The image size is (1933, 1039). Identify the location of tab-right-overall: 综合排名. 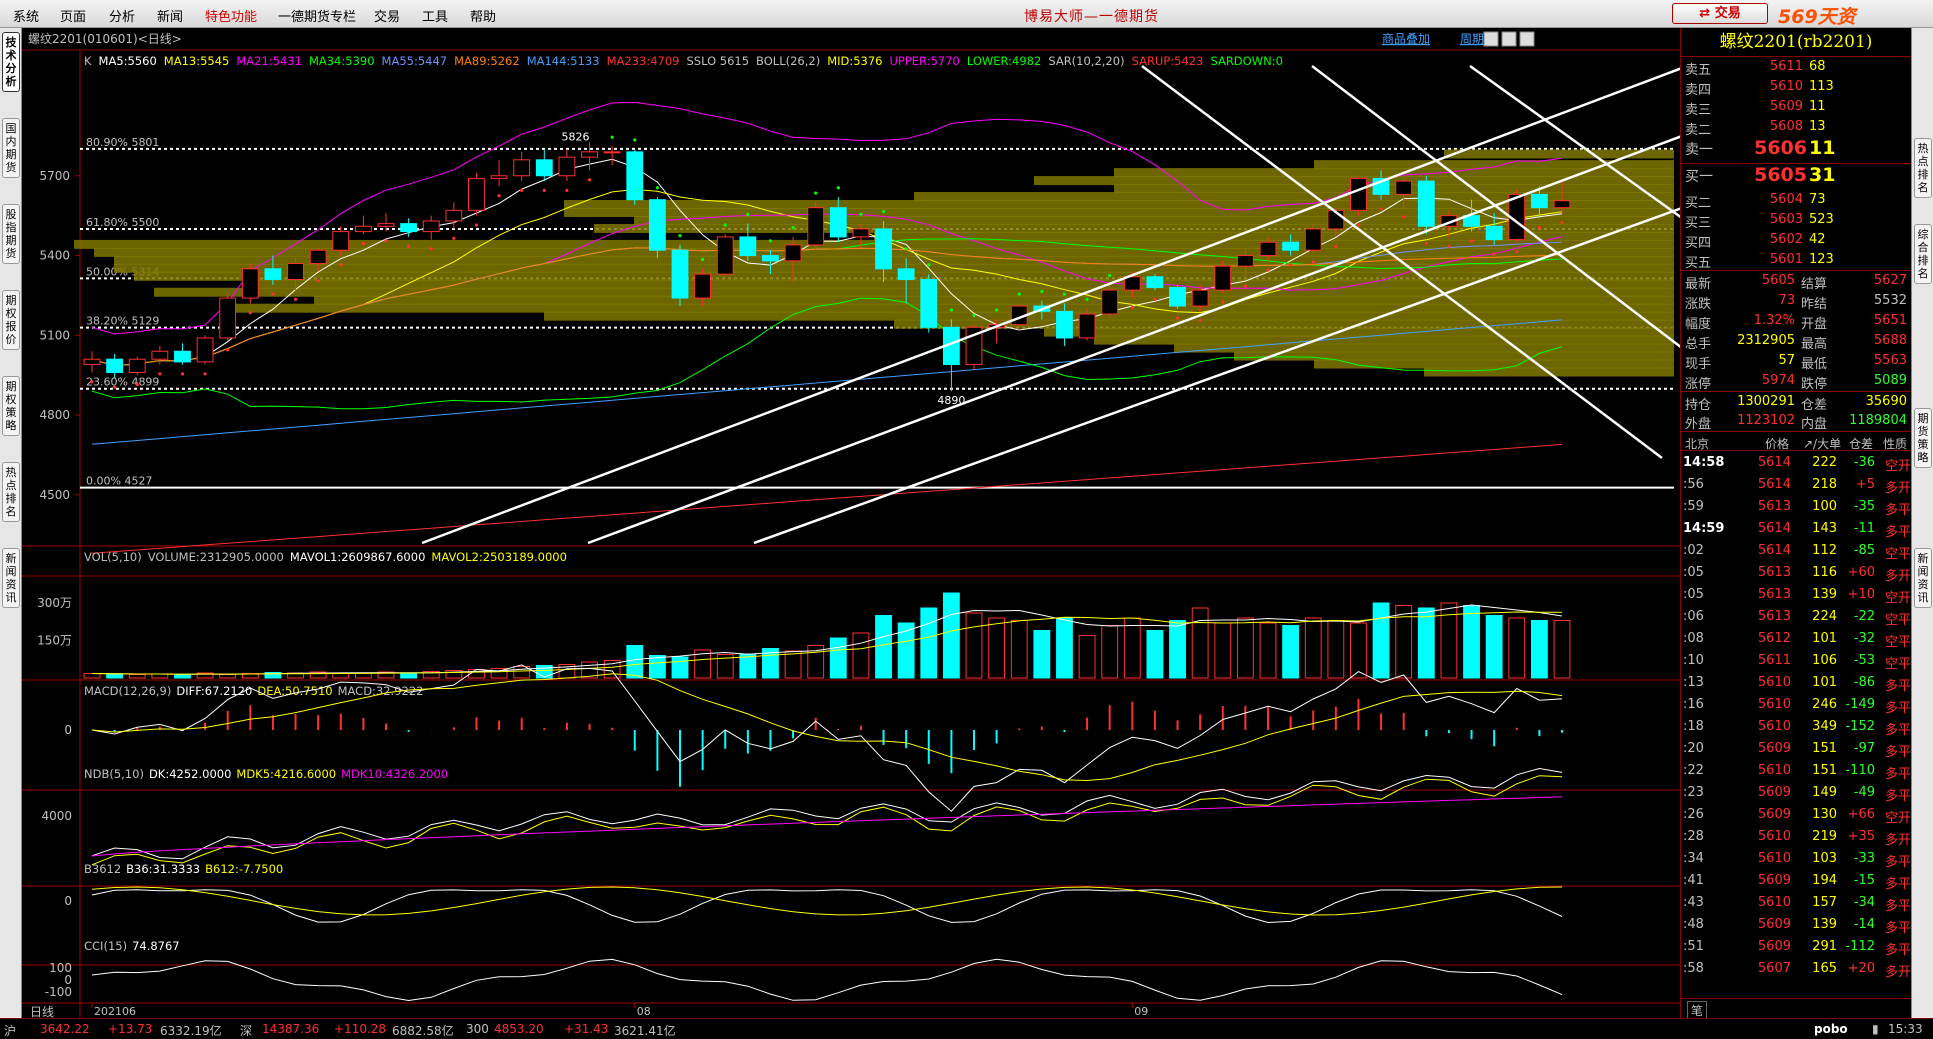
(1923, 254).